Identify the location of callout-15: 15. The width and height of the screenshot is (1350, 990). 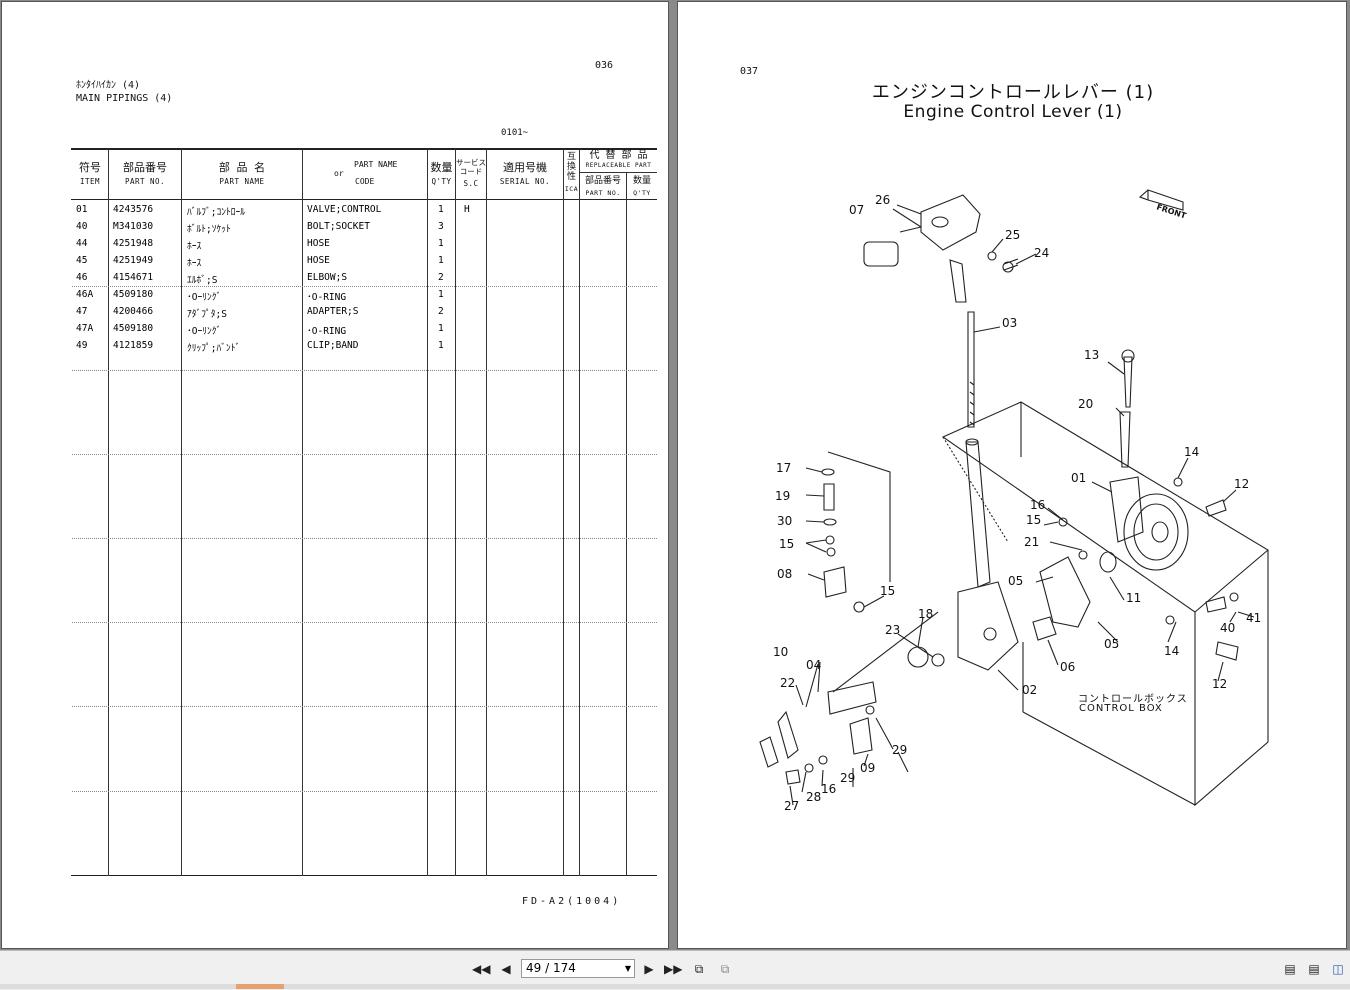
(1033, 520).